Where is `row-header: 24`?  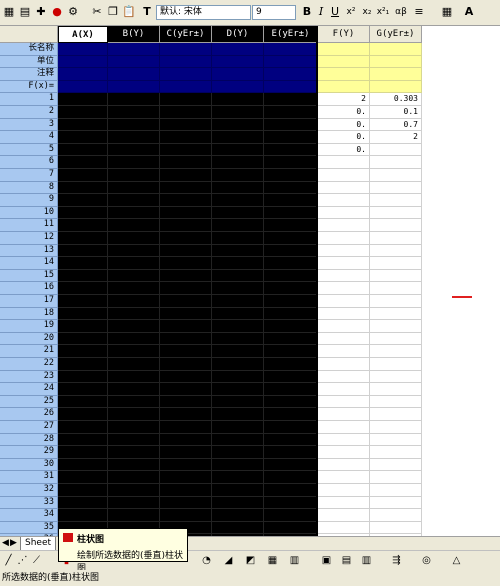
row-header: 24 is located at coordinates (29, 389).